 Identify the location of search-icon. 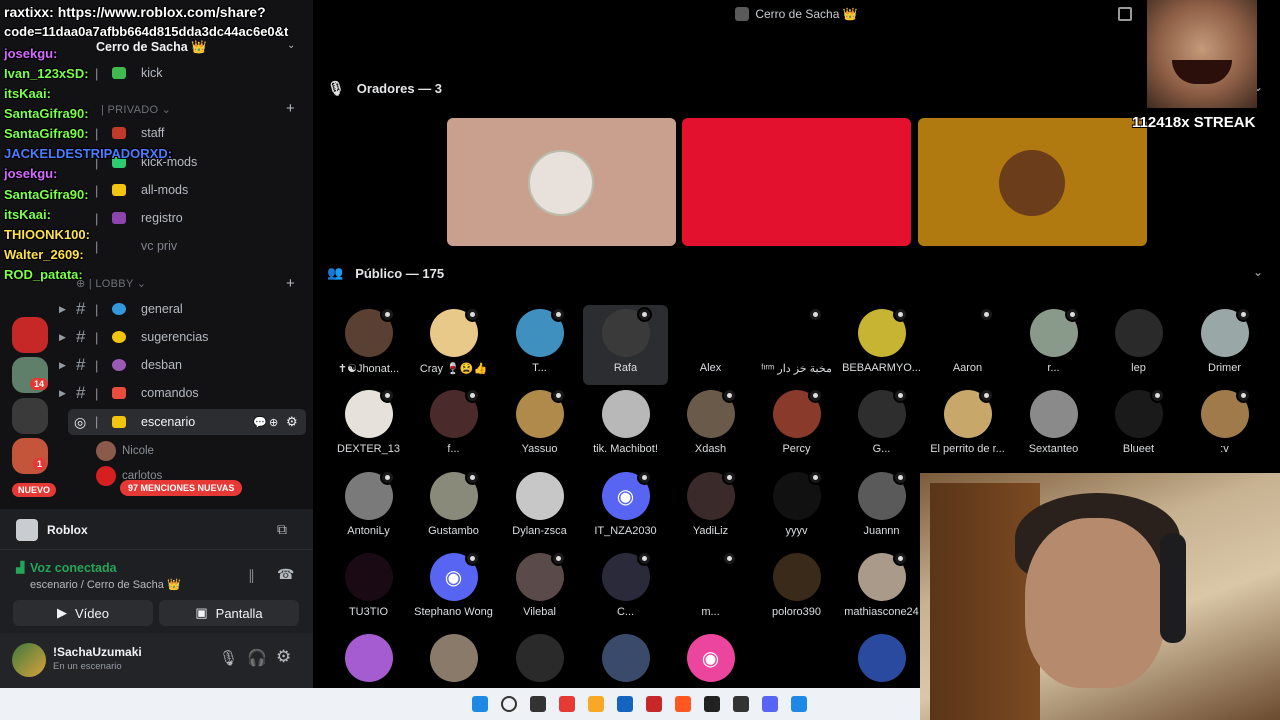
(509, 704).